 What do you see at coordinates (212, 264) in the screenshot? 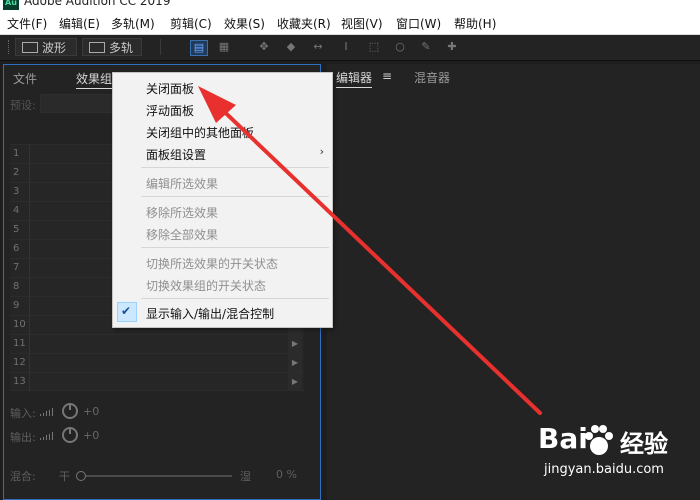
I see `menu-item-toggle-selected-effect: 切换所选效果的开关状态` at bounding box center [212, 264].